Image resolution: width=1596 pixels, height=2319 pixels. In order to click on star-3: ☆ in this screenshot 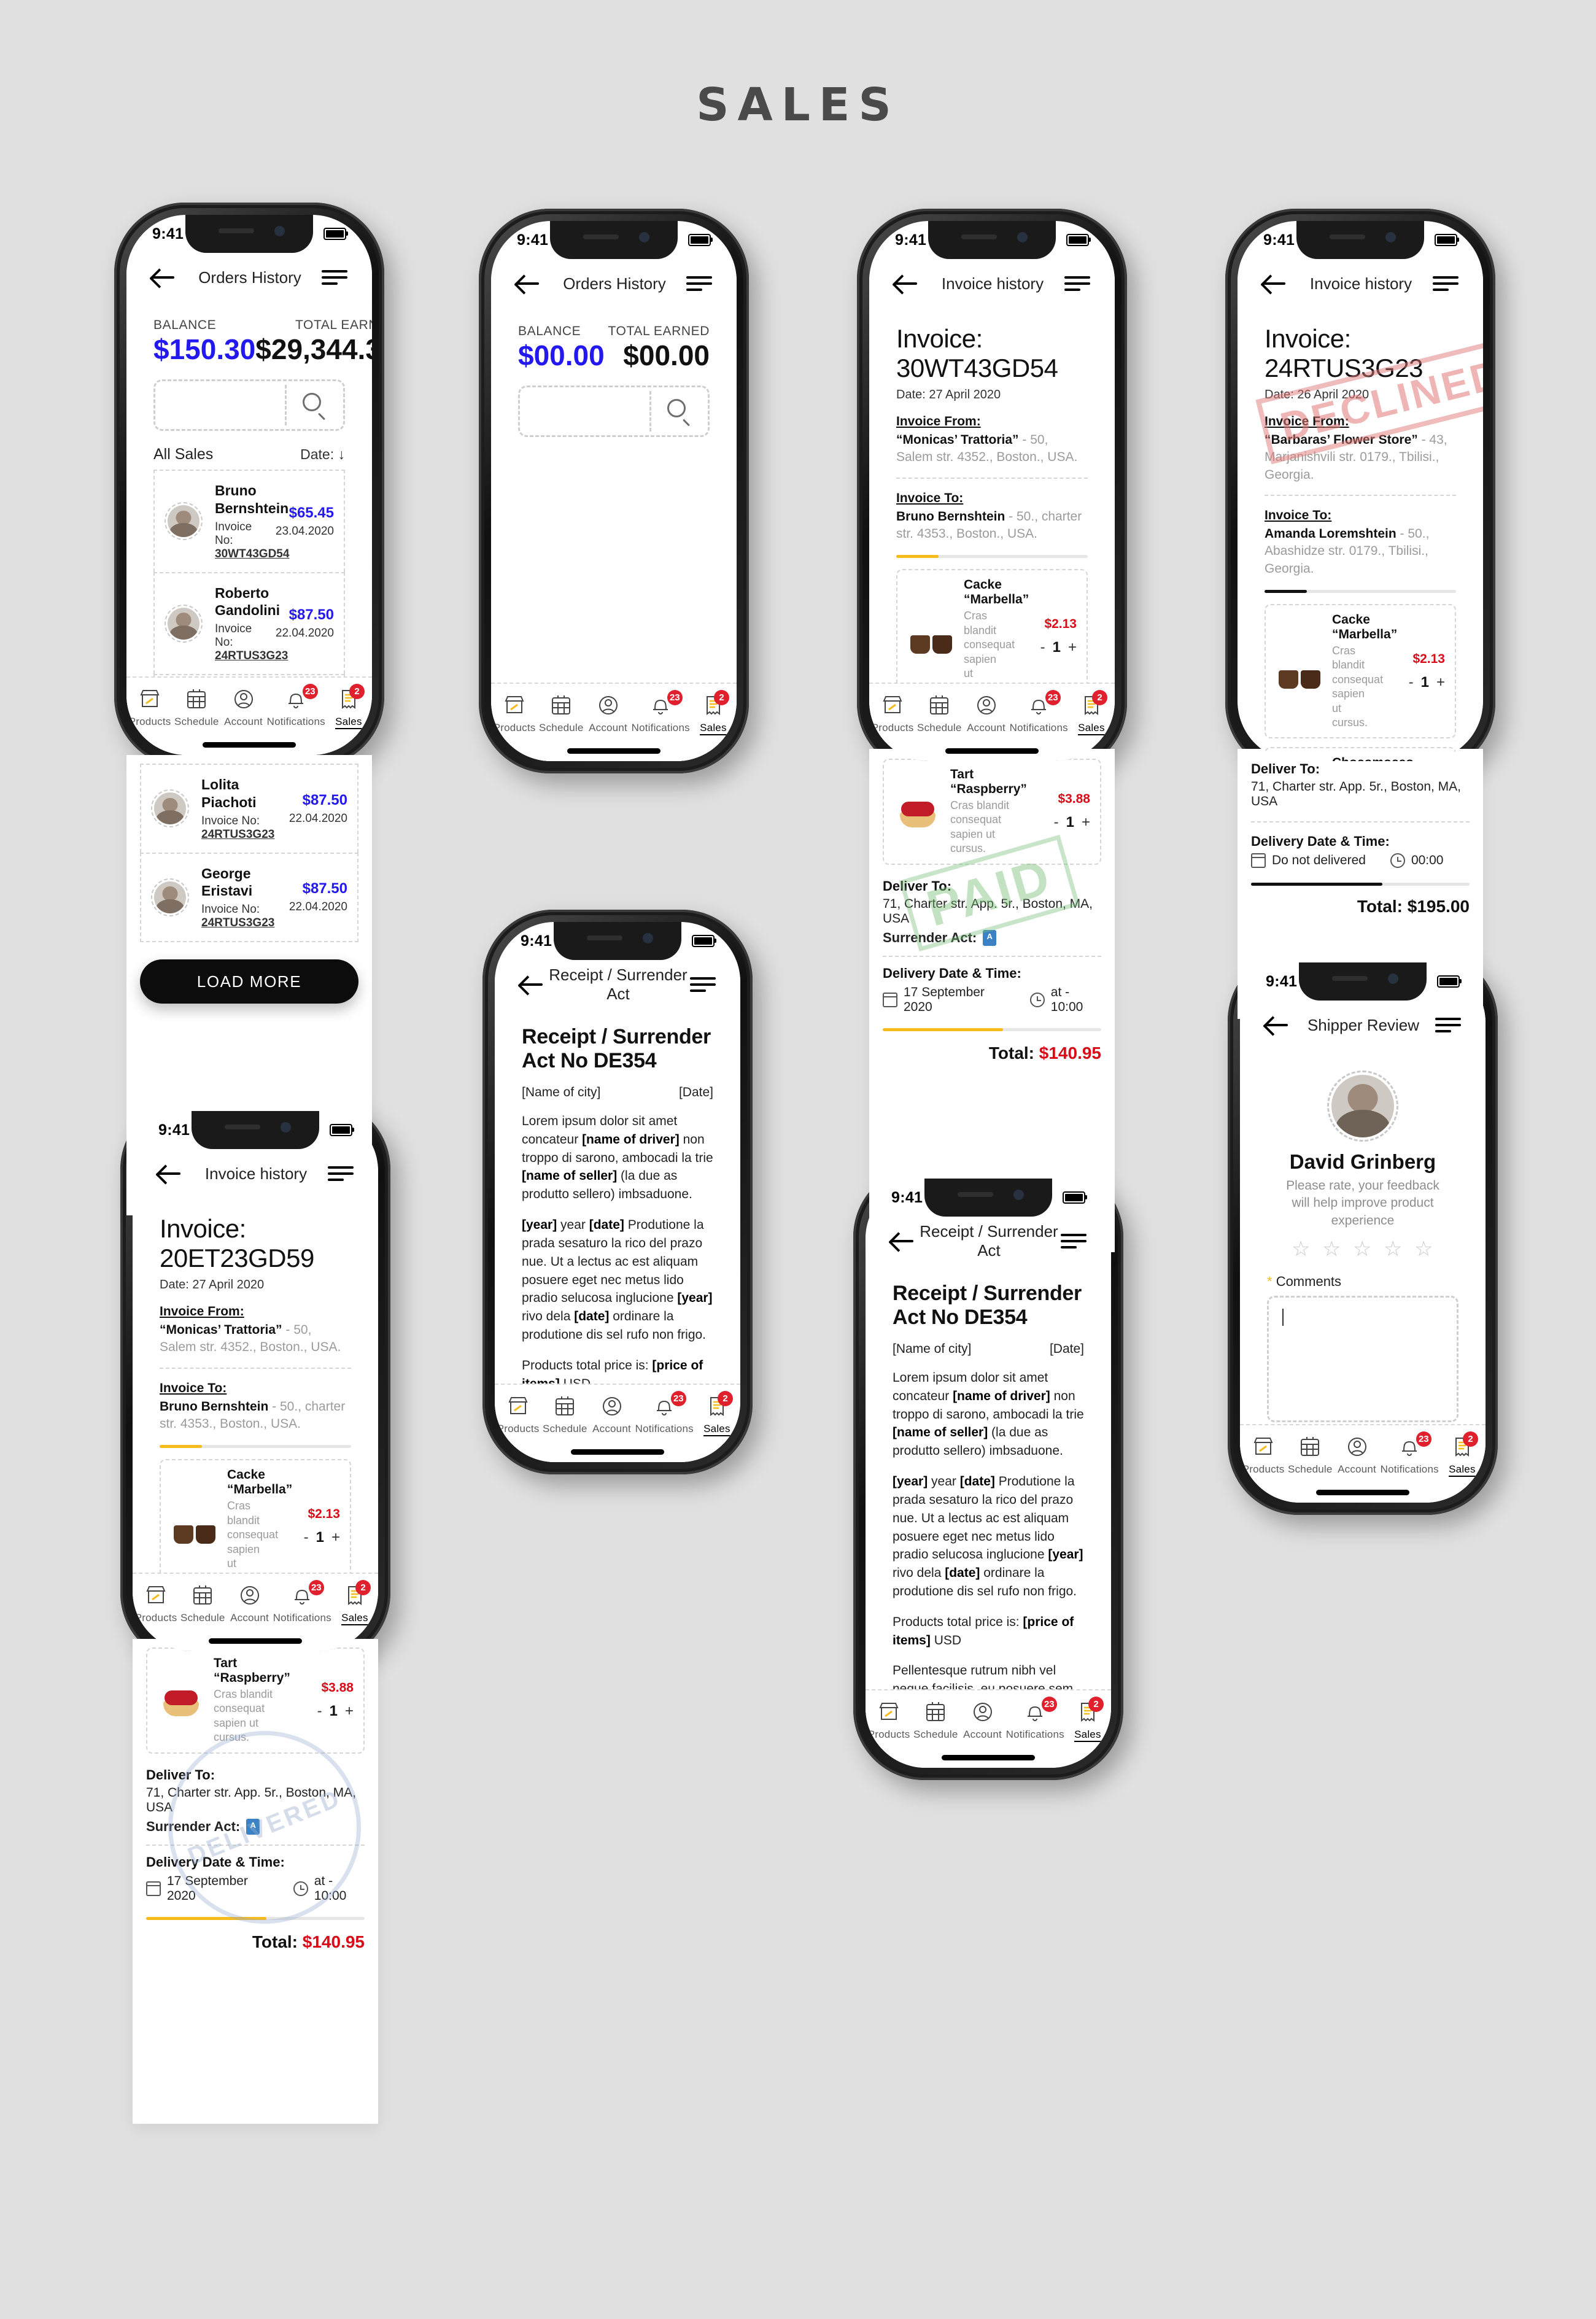, I will do `click(1363, 1249)`.